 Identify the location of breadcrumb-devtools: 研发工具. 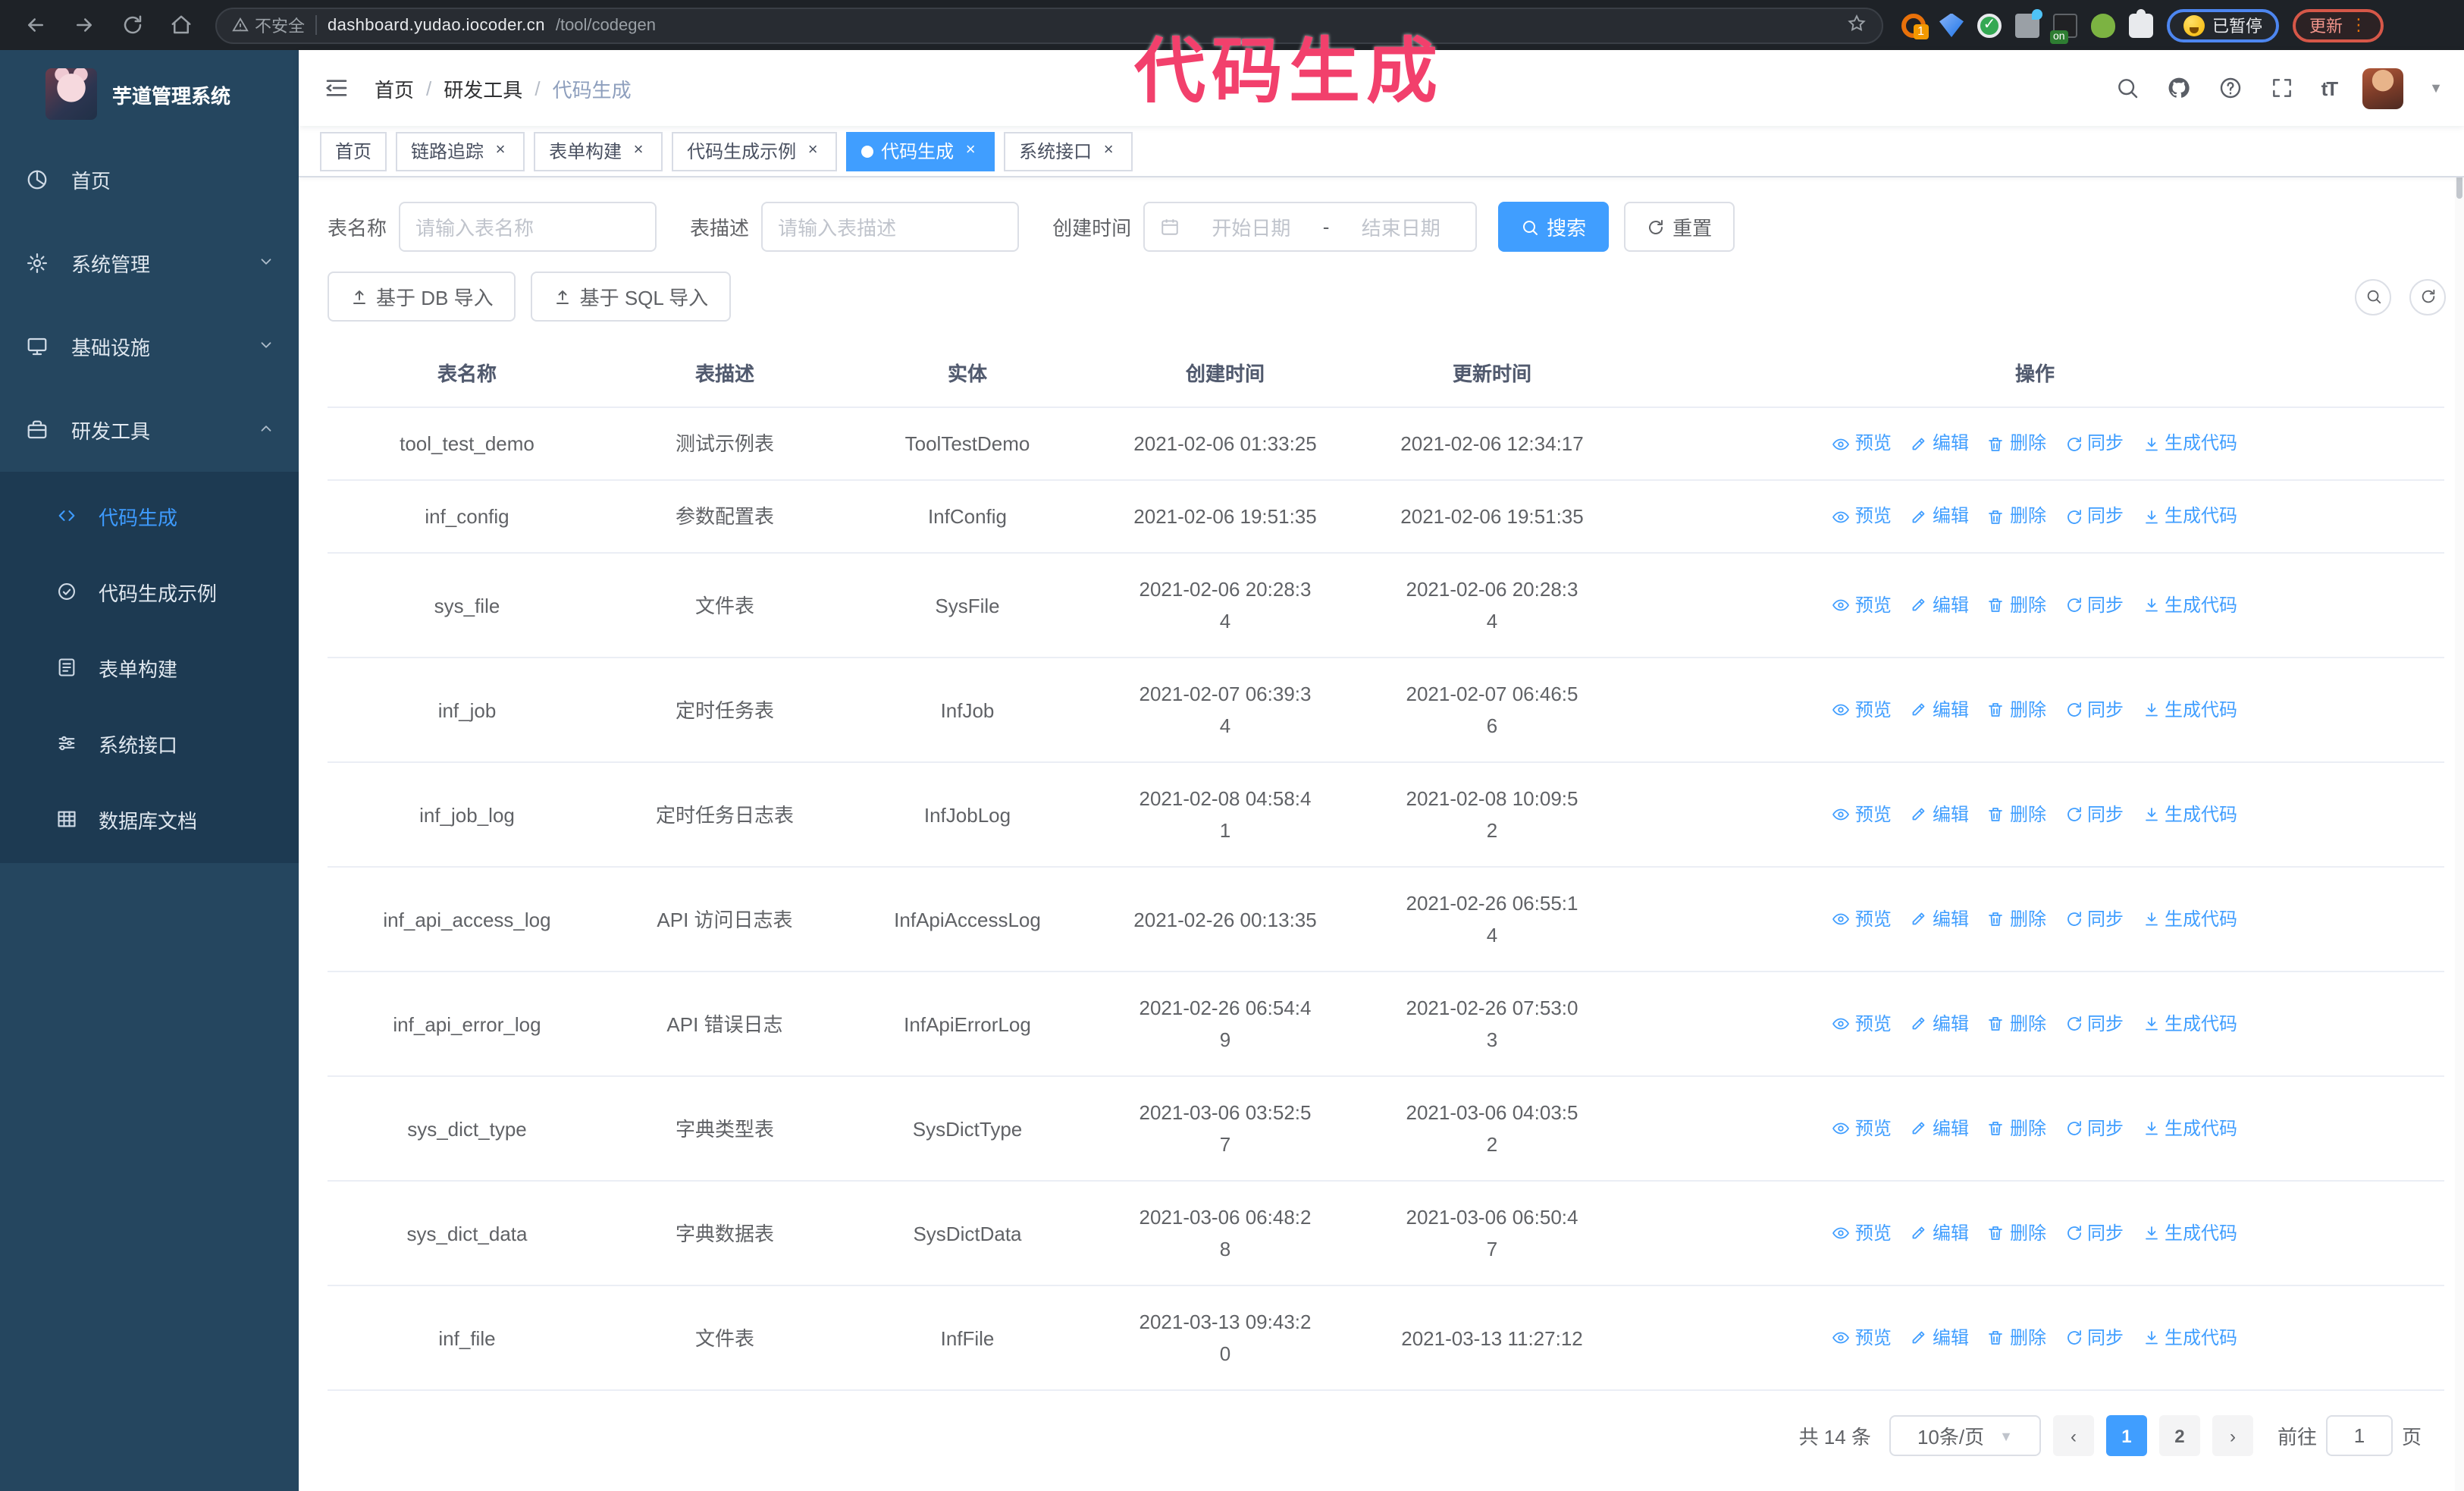
(483, 88).